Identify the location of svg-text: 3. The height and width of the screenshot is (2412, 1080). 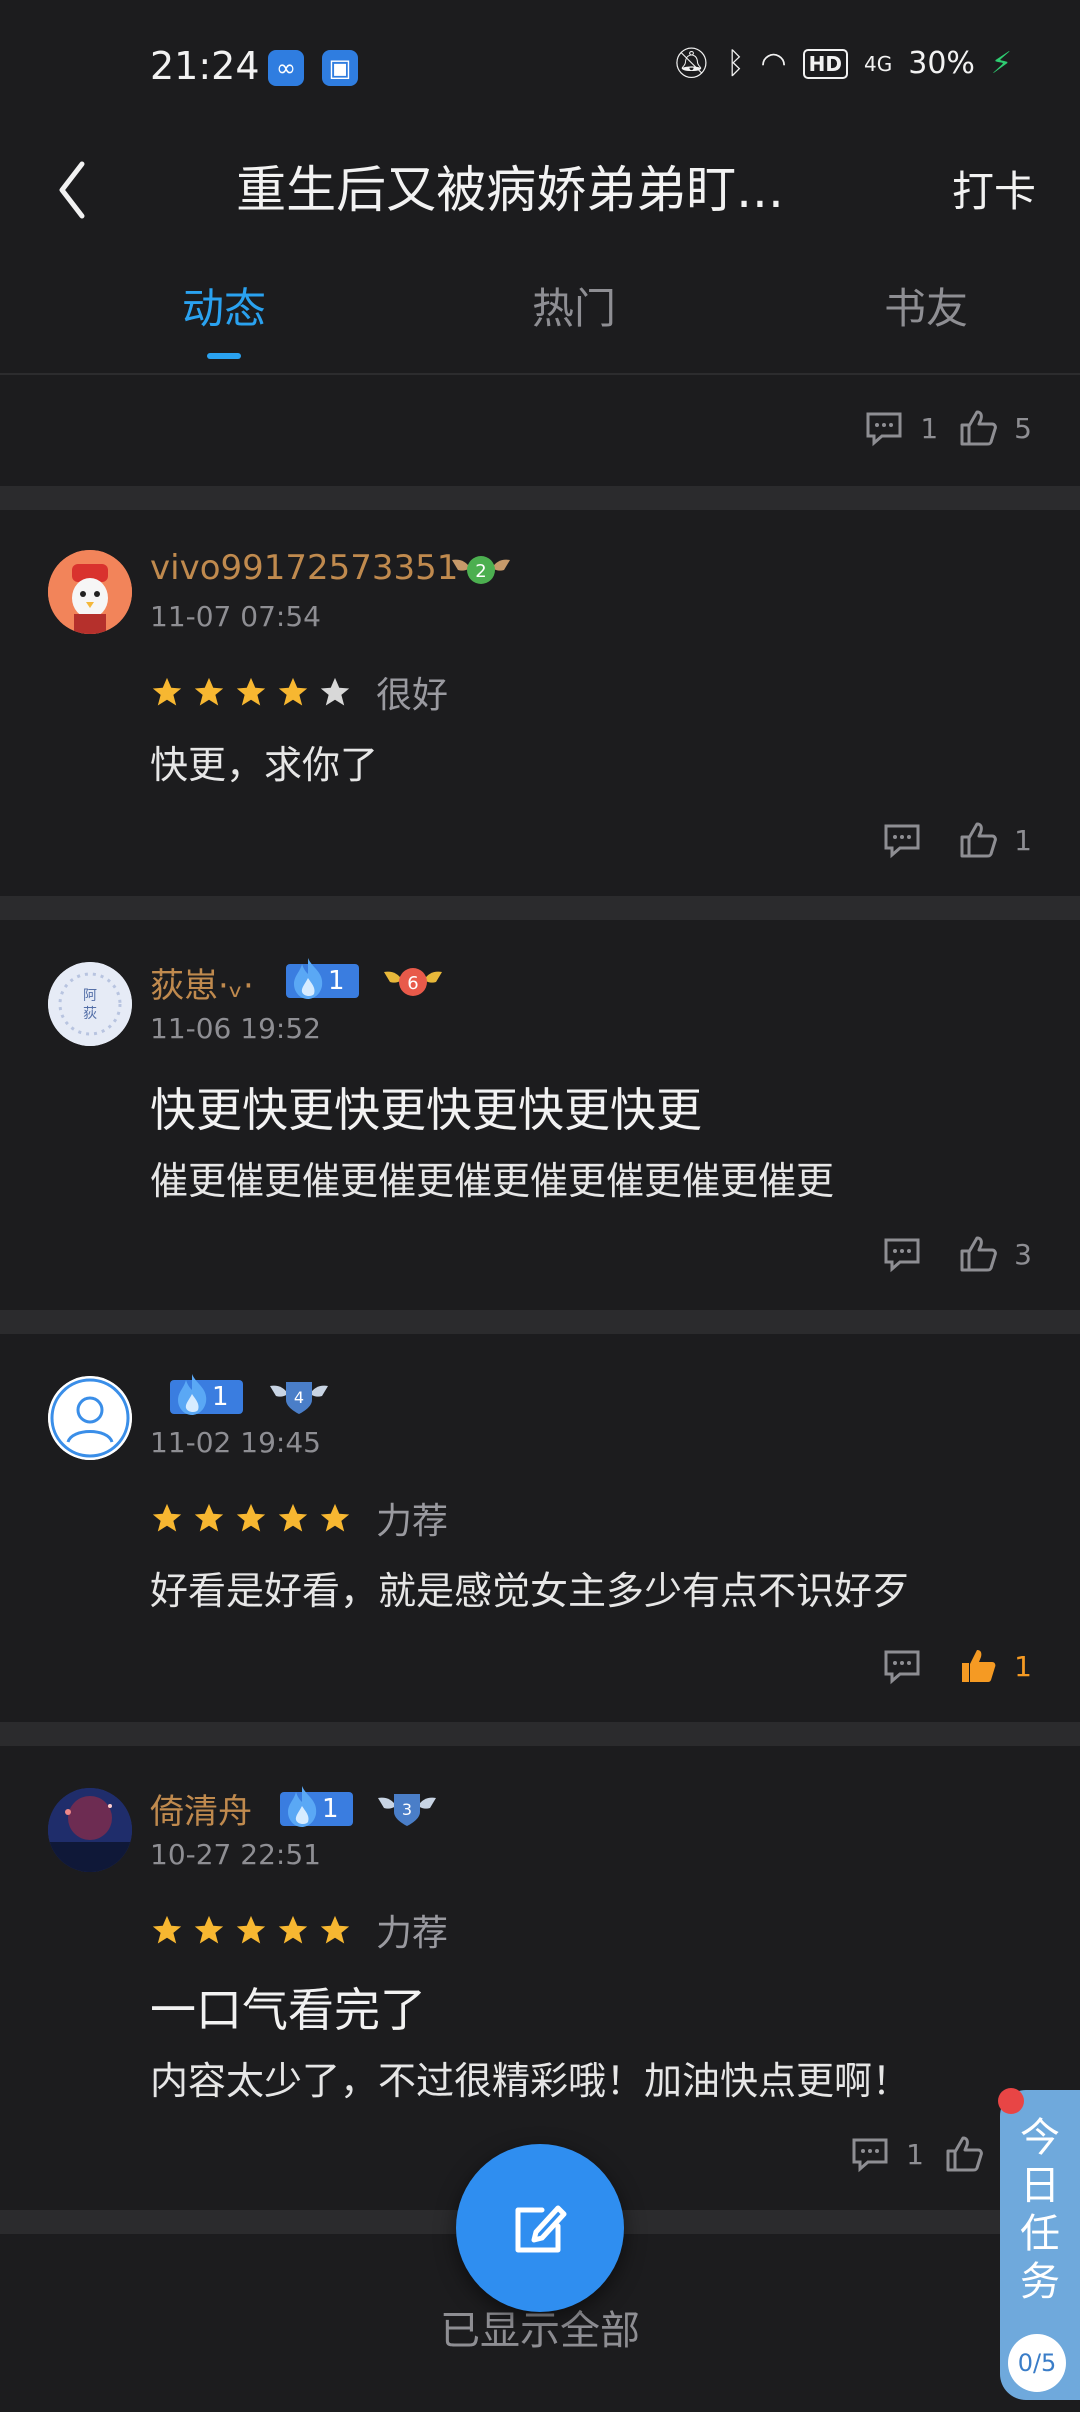
(407, 1809).